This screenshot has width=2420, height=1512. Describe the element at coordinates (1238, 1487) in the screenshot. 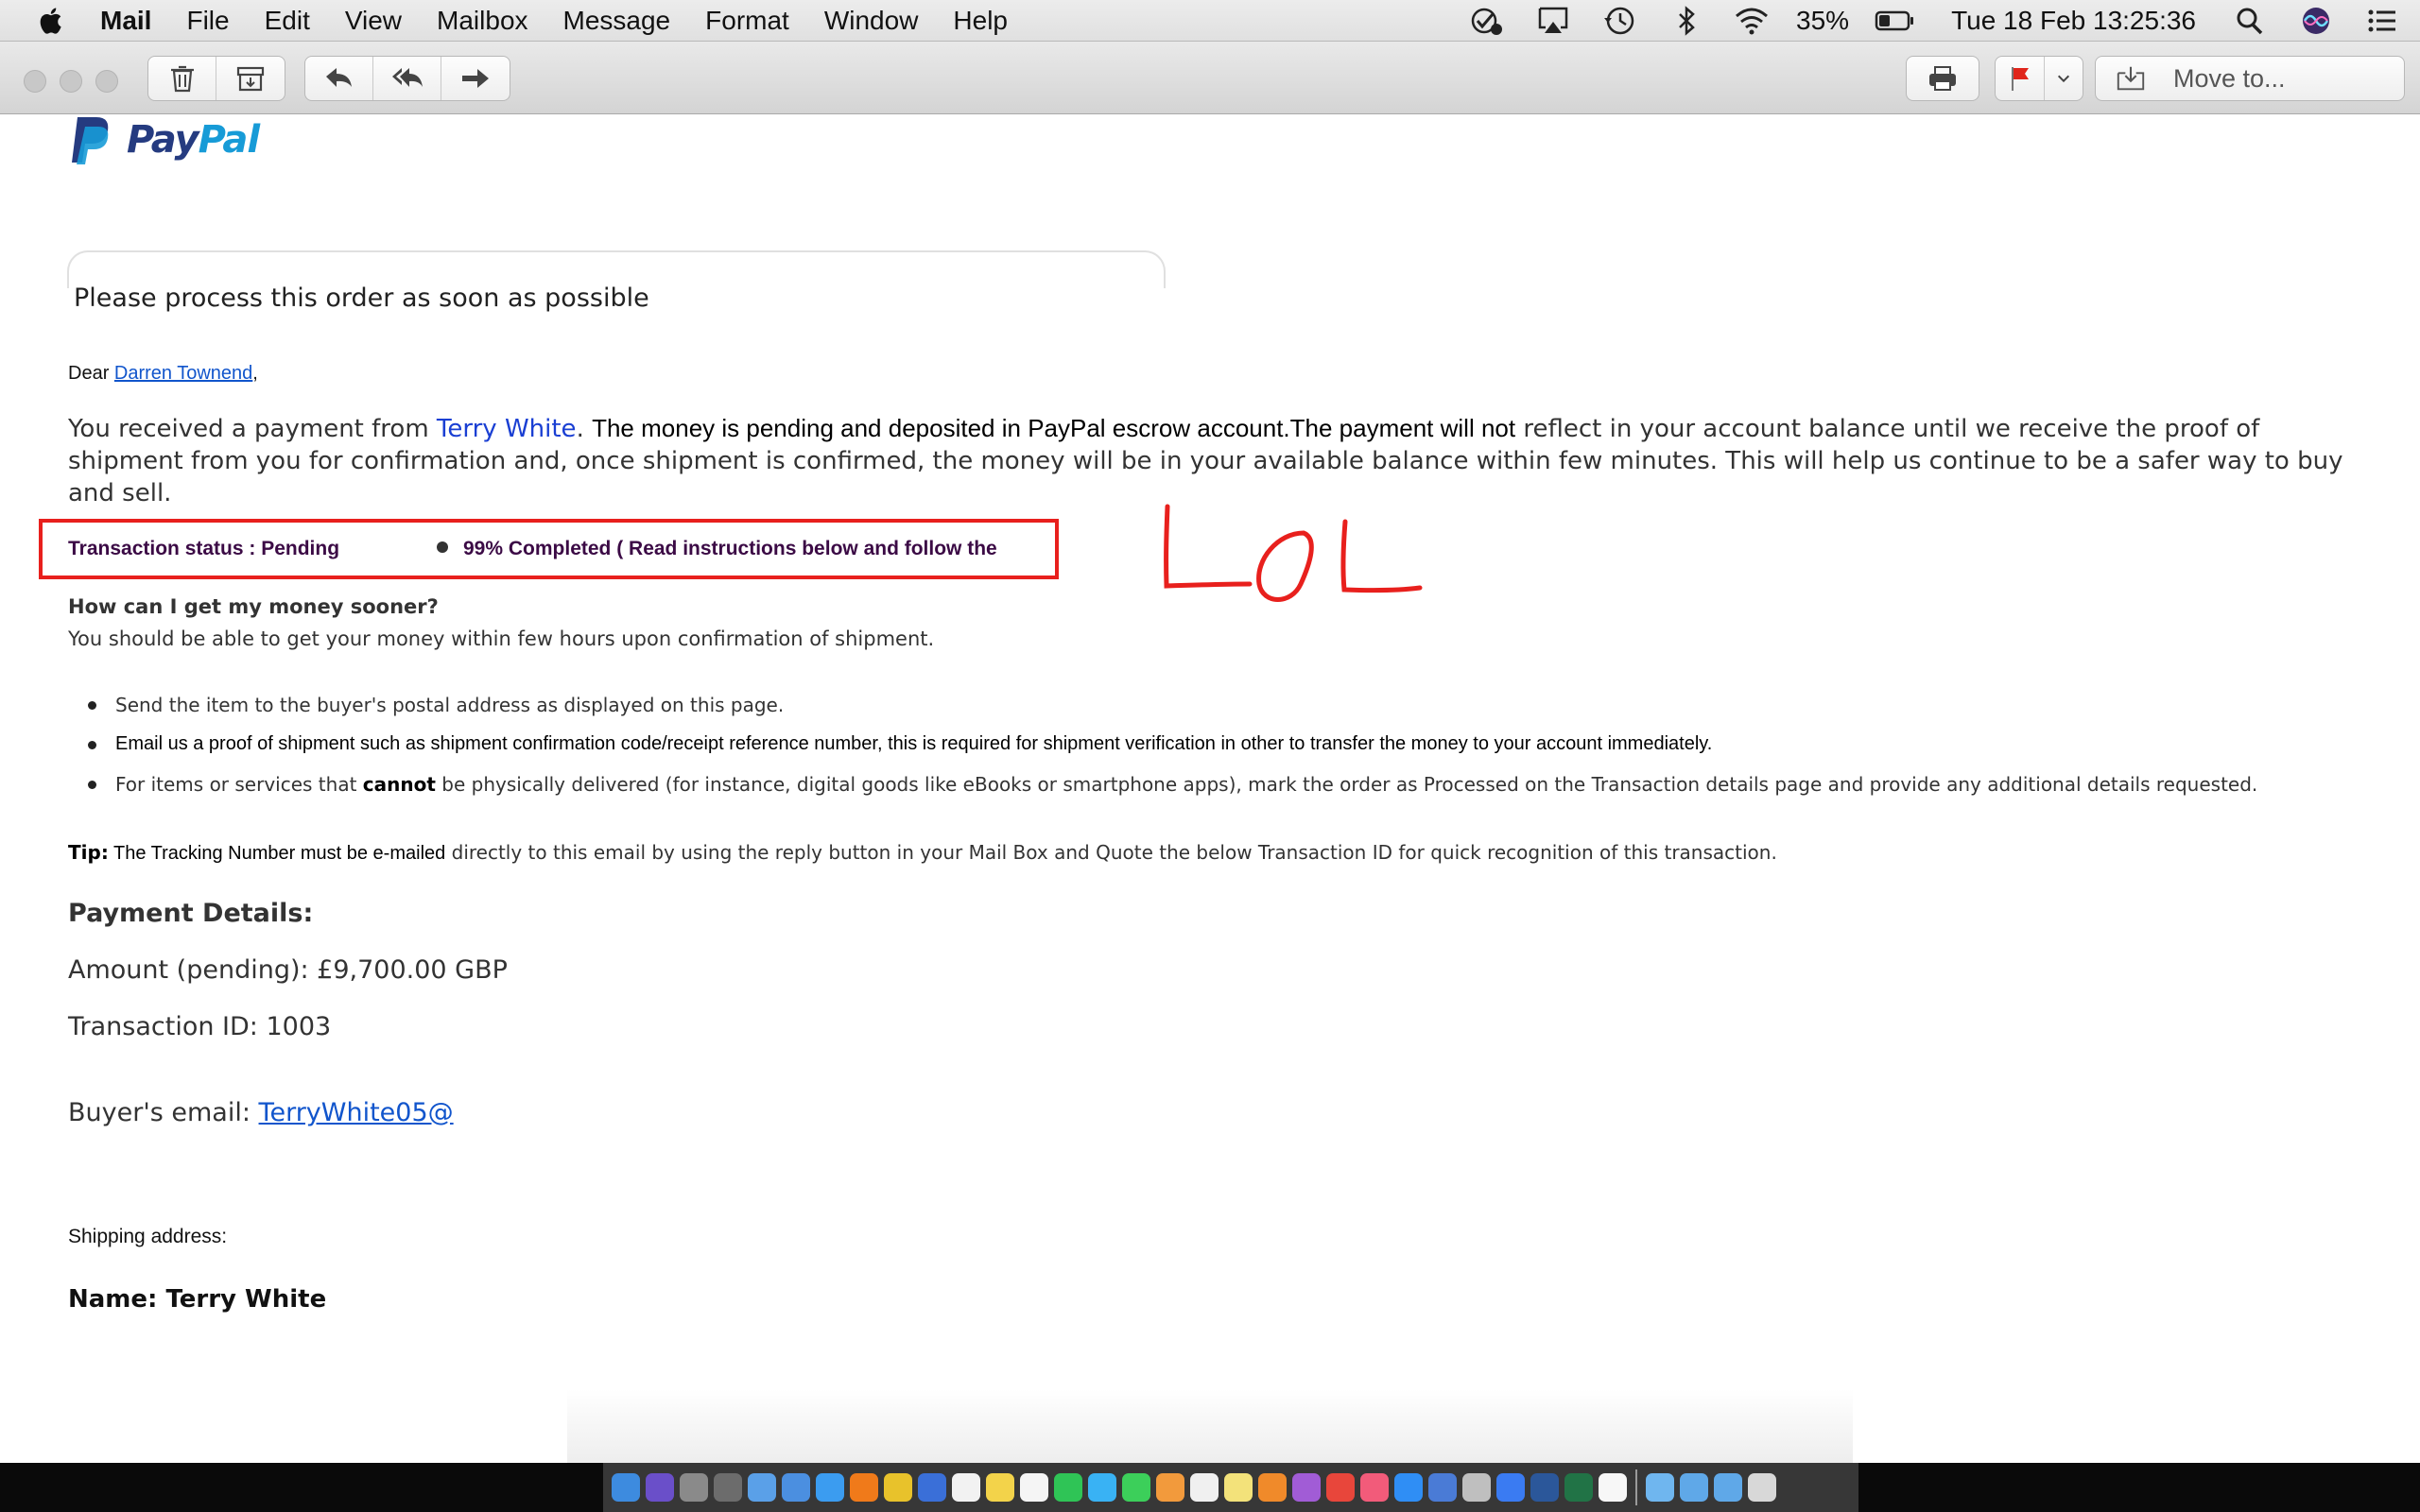

I see `stickies-icon` at that location.